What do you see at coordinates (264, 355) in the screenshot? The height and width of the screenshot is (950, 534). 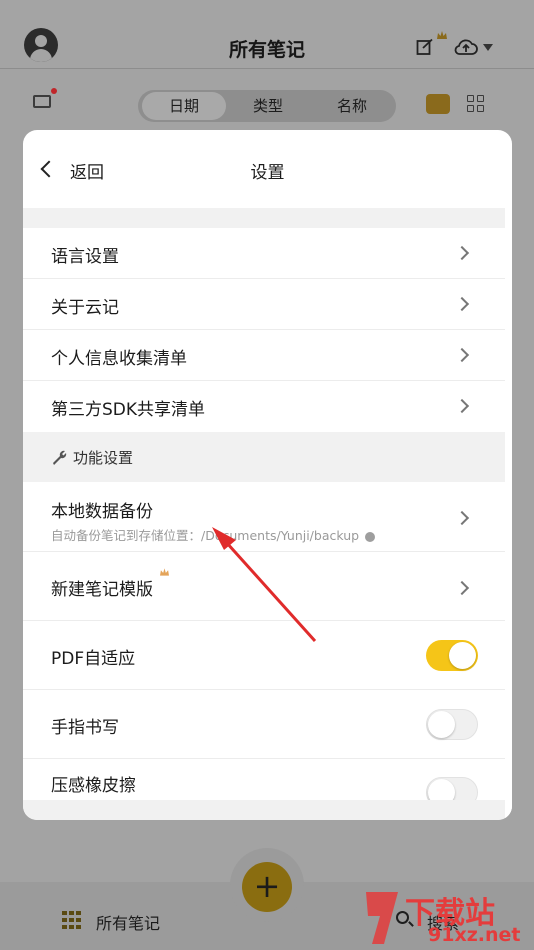 I see `settings-item-personal-info-list: 个人信息收集清单` at bounding box center [264, 355].